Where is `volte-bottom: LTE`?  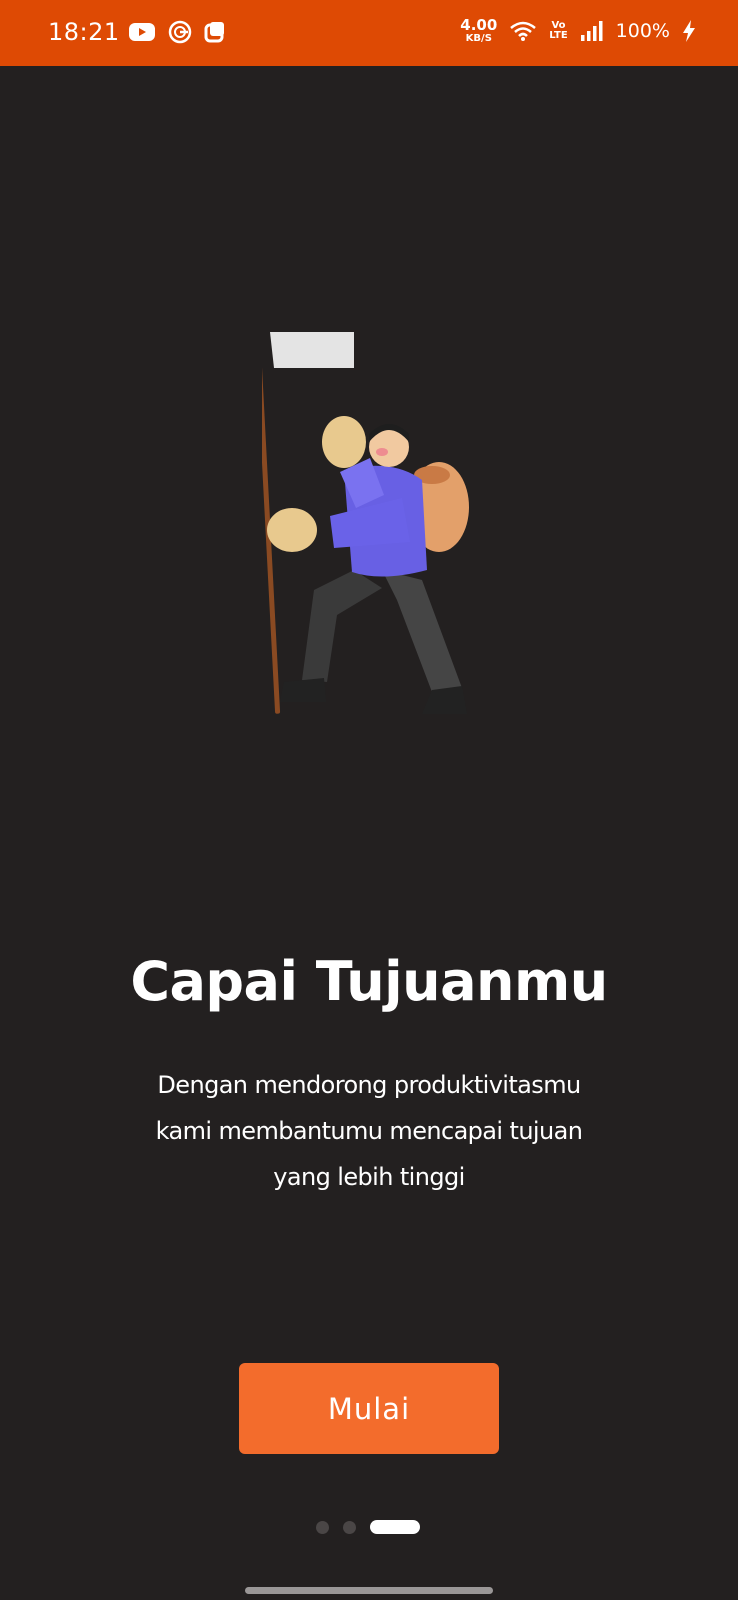
volte-bottom: LTE is located at coordinates (558, 35).